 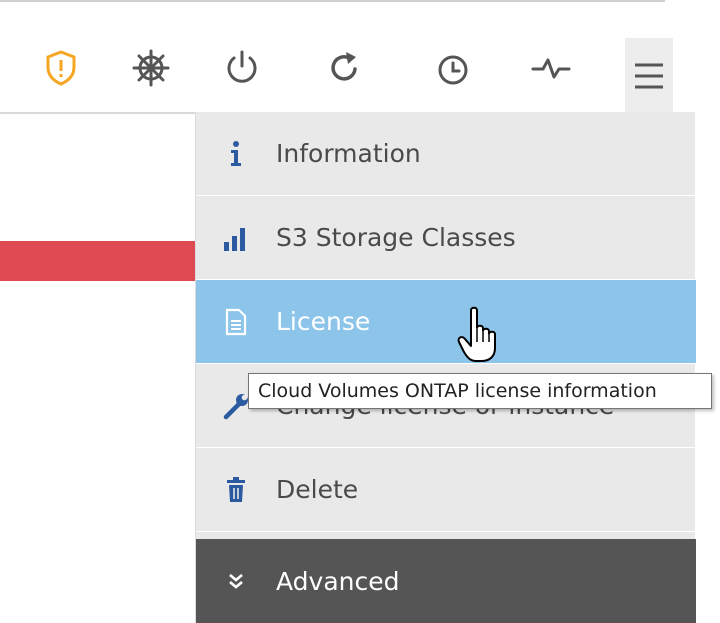 I want to click on status-bar, so click(x=97, y=261).